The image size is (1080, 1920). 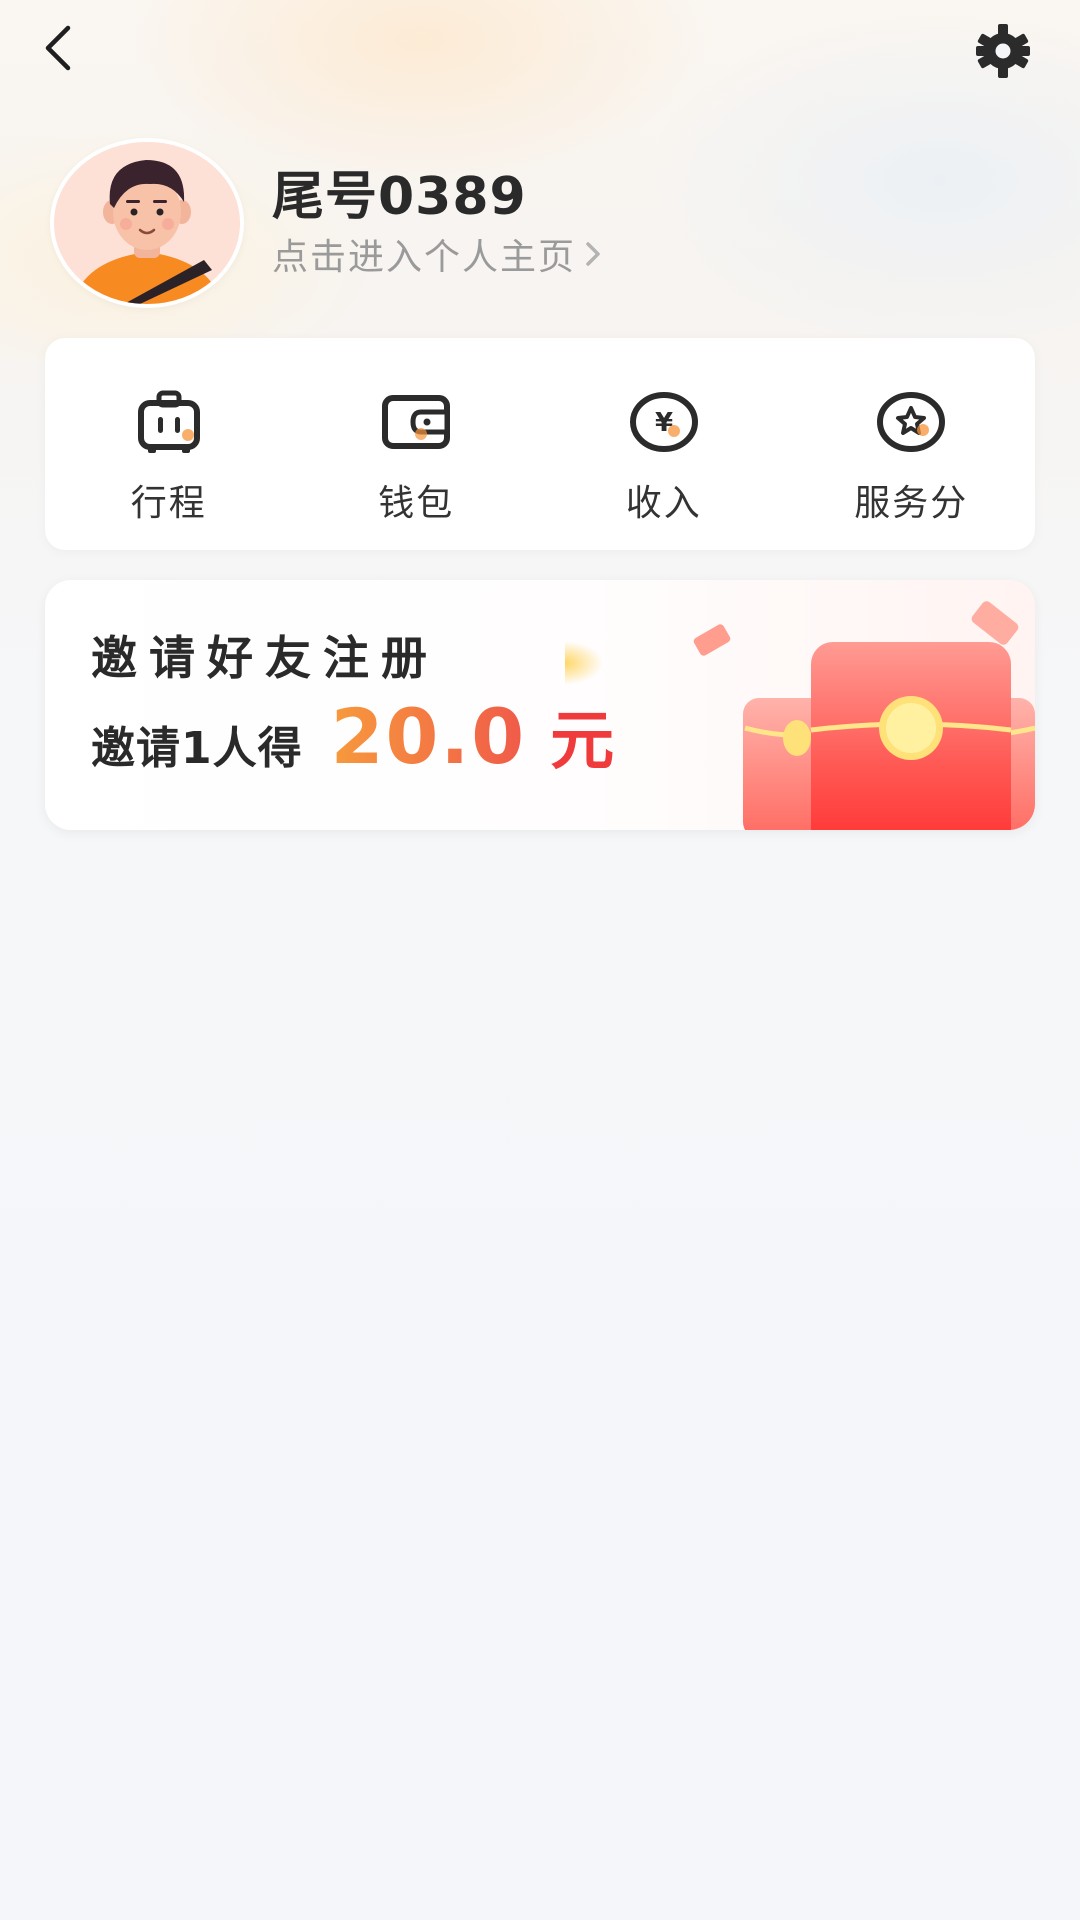 I want to click on quick-menu: 行程 钱包 ¥ 收入 服务分, so click(x=540, y=444).